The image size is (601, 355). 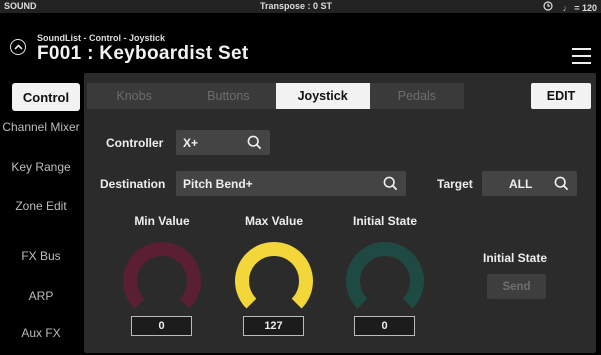 What do you see at coordinates (384, 326) in the screenshot?
I see `initial-state-field: 0` at bounding box center [384, 326].